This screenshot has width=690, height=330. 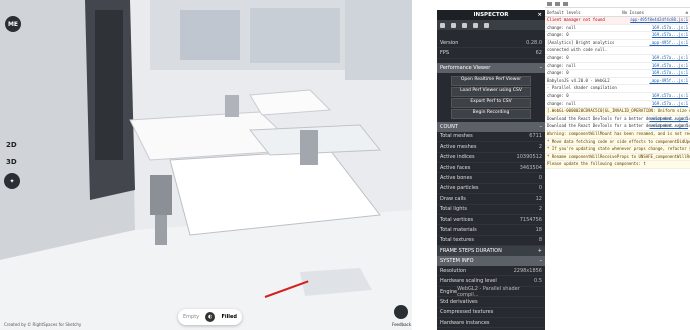 I want to click on device-icon, so click(x=557, y=3).